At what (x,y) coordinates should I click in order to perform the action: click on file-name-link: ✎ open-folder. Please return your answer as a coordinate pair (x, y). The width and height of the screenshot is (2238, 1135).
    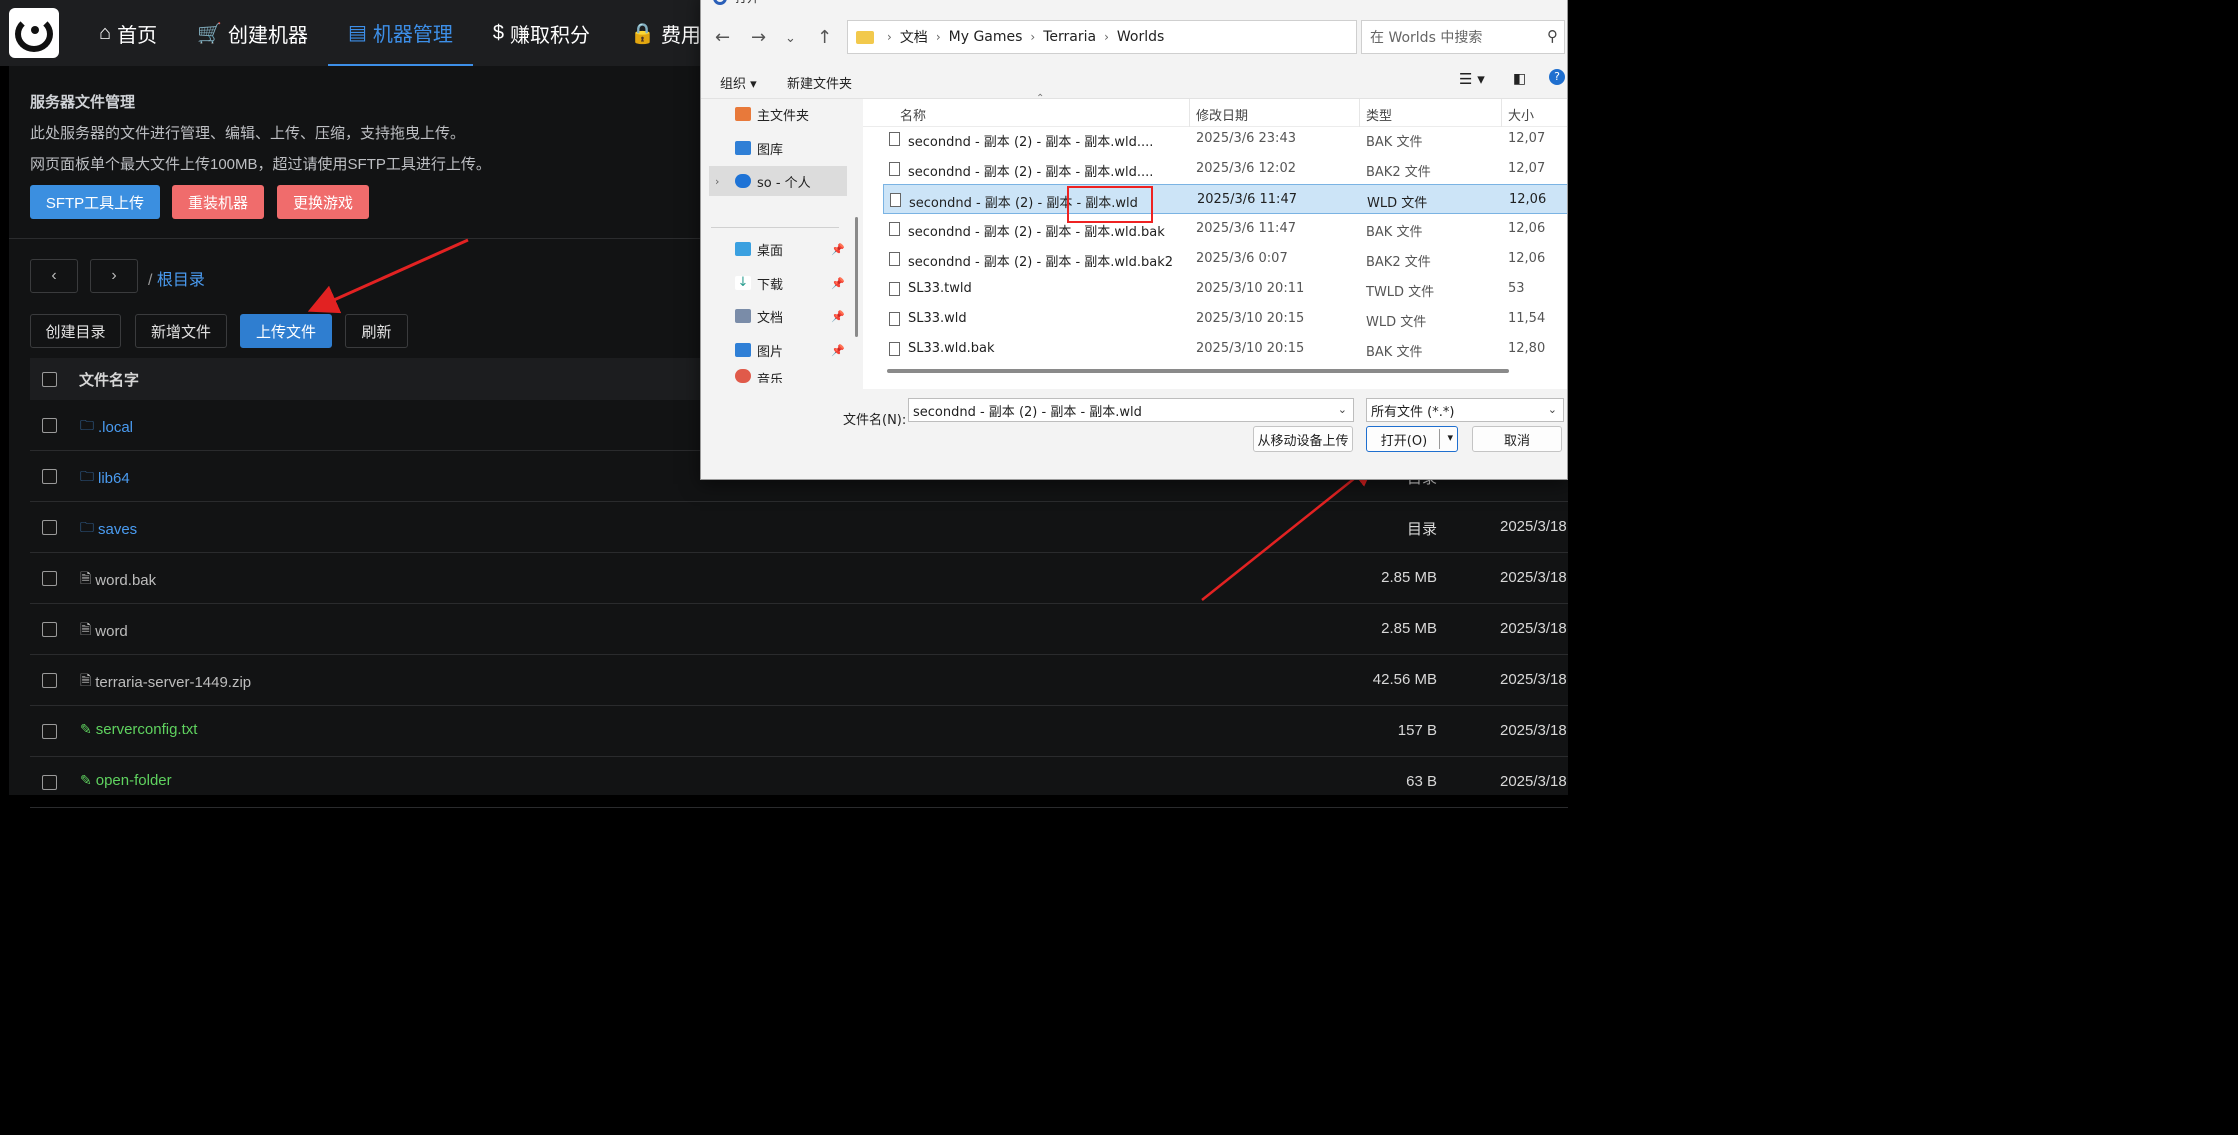
    Looking at the image, I should click on (126, 780).